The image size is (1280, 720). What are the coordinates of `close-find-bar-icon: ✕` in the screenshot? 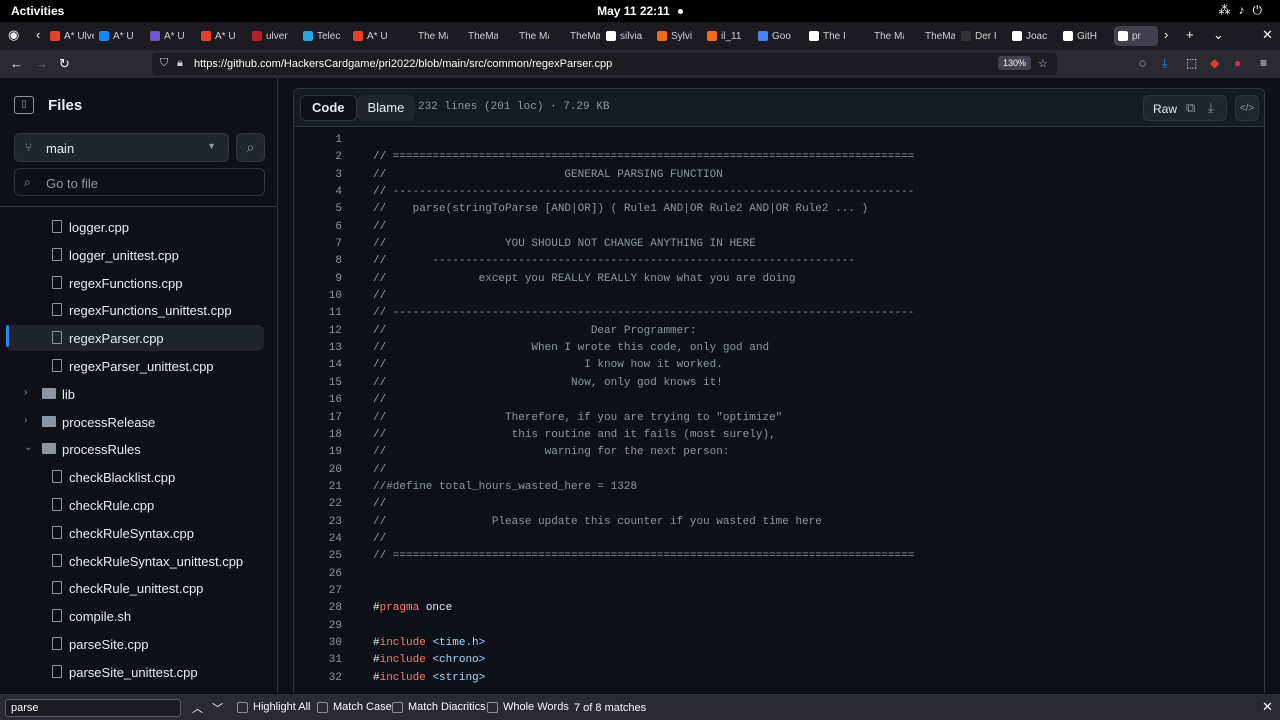 It's located at (1267, 707).